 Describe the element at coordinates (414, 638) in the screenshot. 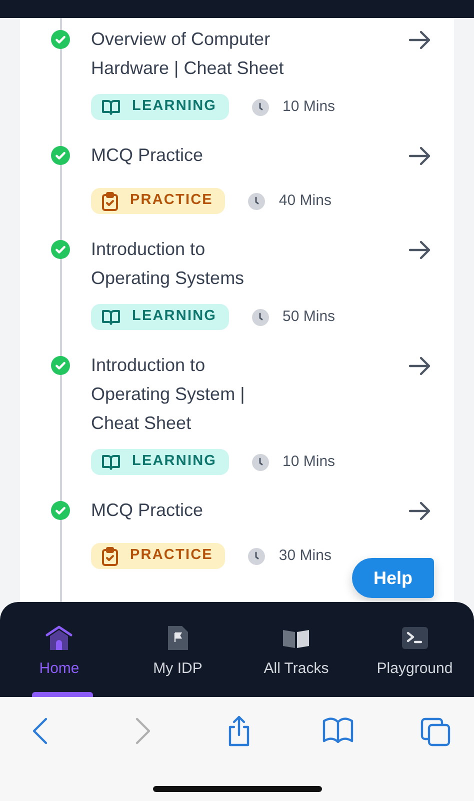

I see `terminal-icon` at that location.